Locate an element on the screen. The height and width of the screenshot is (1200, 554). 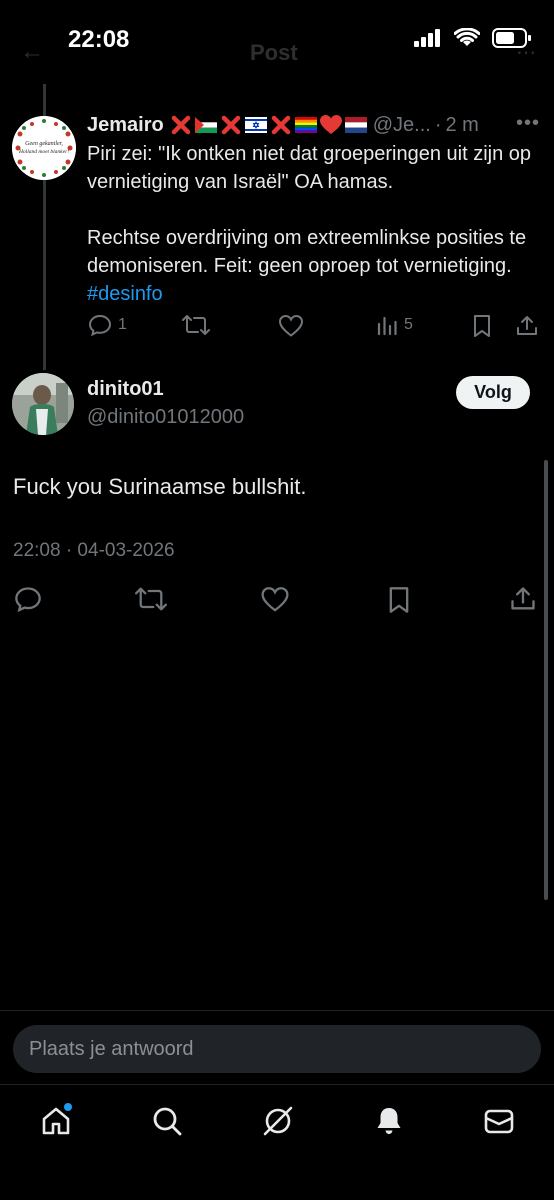
nav-notifications is located at coordinates (389, 1121).